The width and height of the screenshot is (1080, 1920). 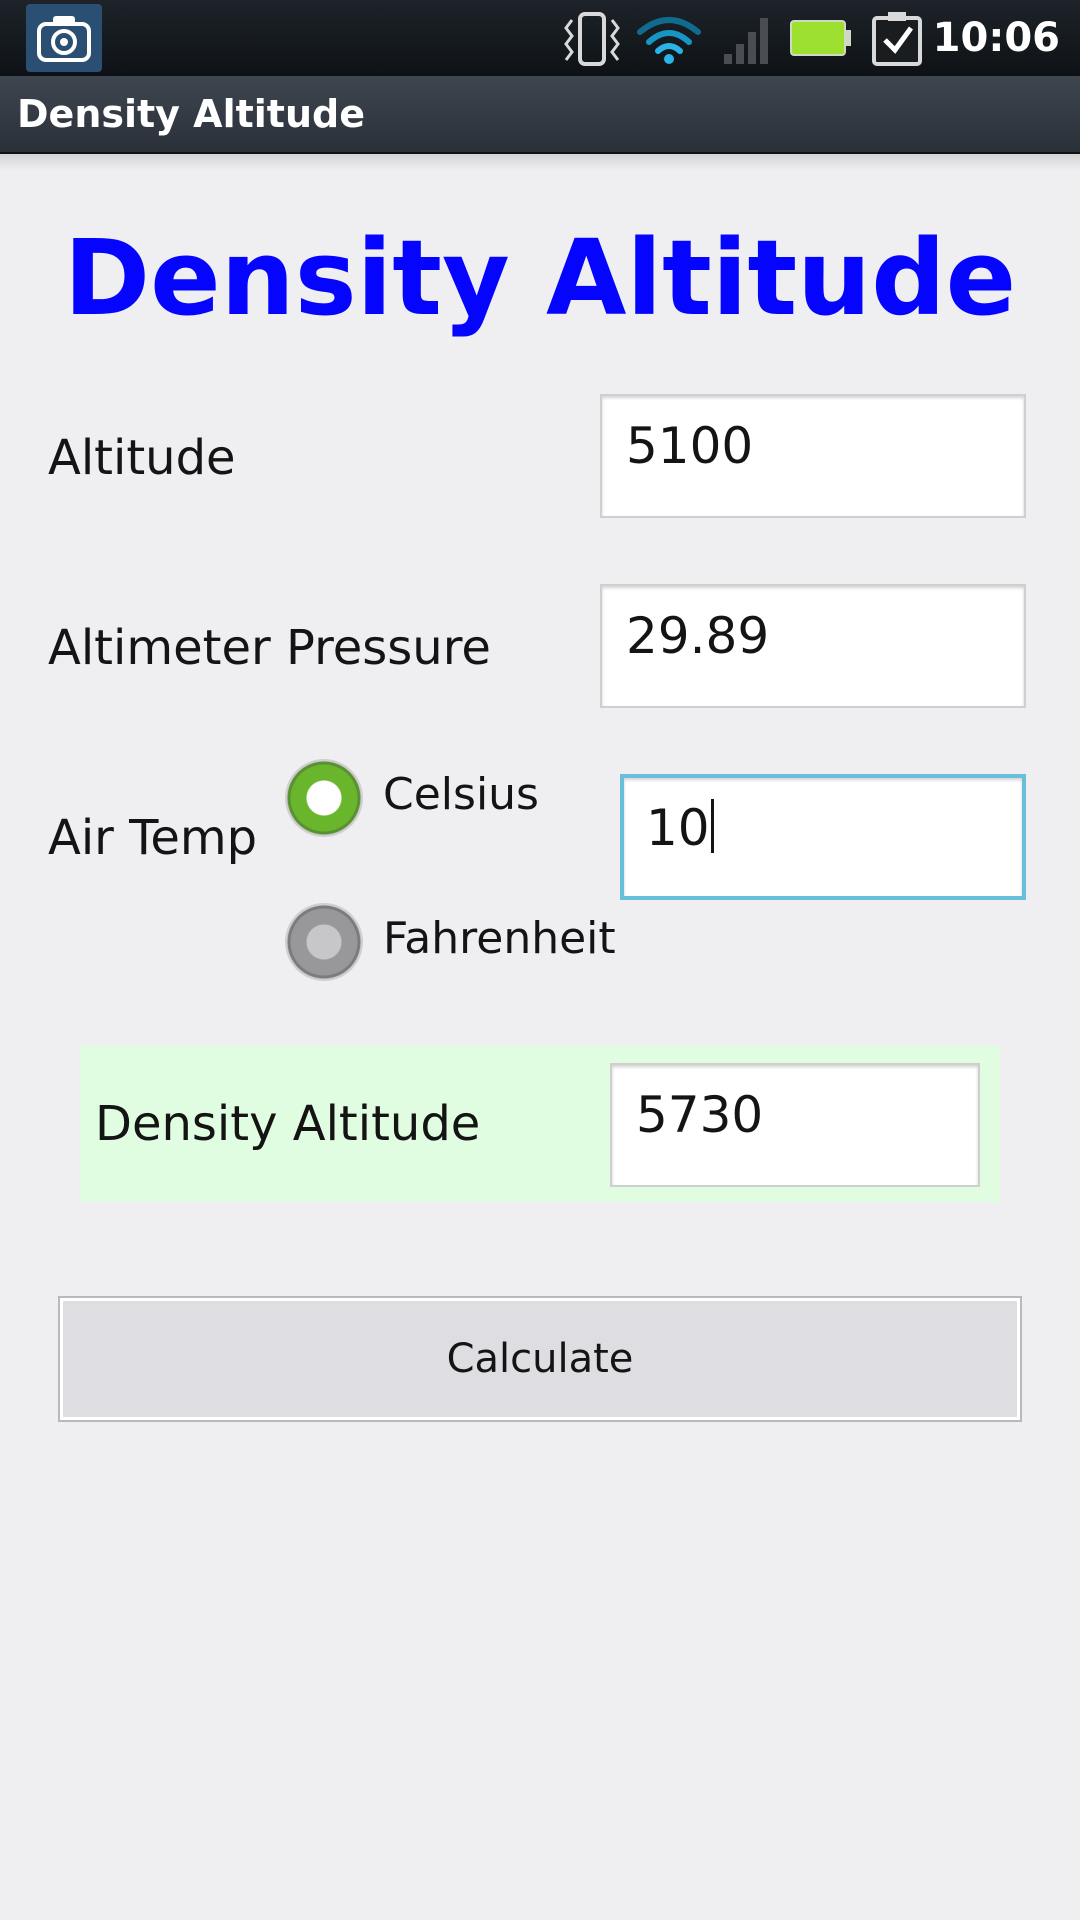 I want to click on signal-icon, so click(x=747, y=41).